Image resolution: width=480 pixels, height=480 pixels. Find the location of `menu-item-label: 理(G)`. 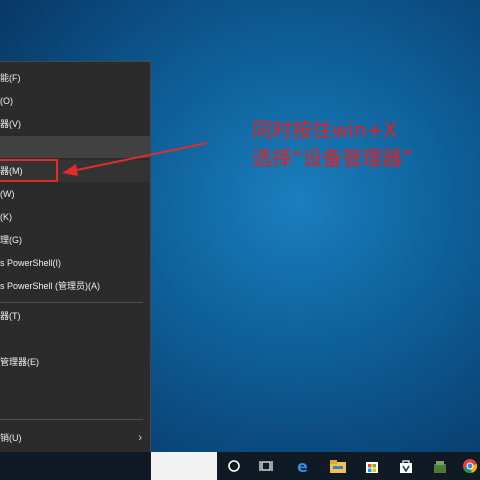

menu-item-label: 理(G) is located at coordinates (11, 240).